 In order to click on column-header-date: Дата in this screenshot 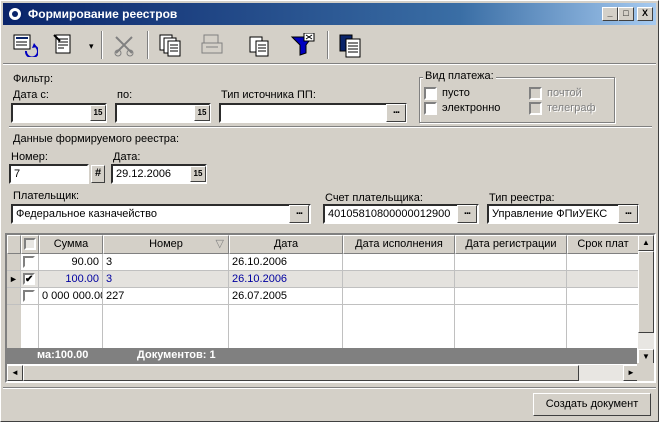, I will do `click(286, 244)`.